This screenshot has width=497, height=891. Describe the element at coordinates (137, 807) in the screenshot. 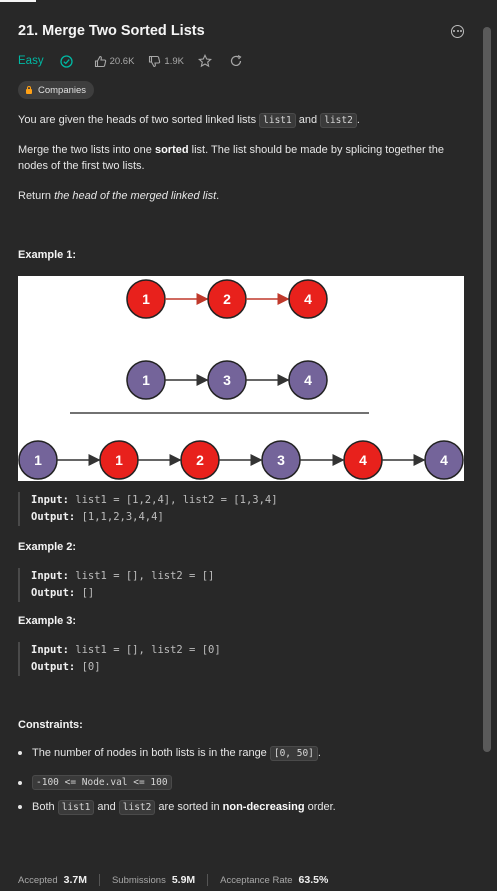

I see `constraint-code: list2` at that location.